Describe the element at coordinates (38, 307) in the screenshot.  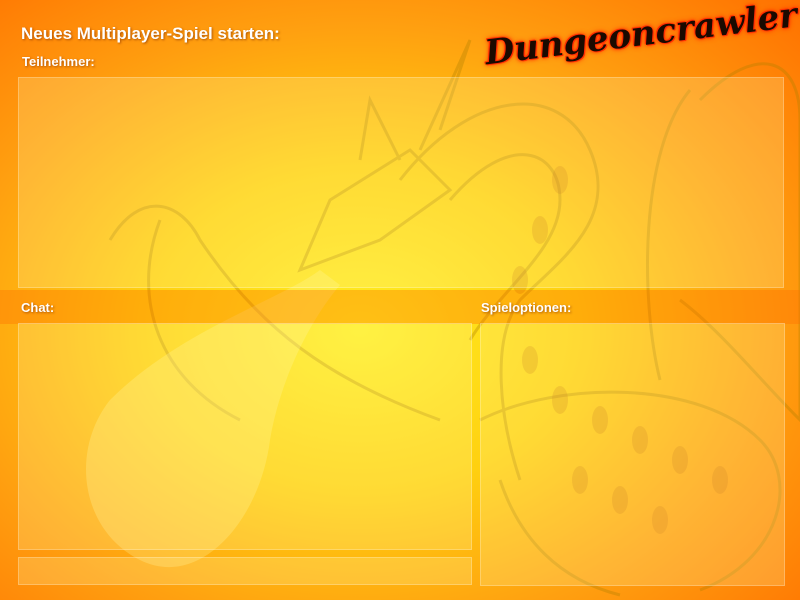
I see `chat-label: Chat:` at that location.